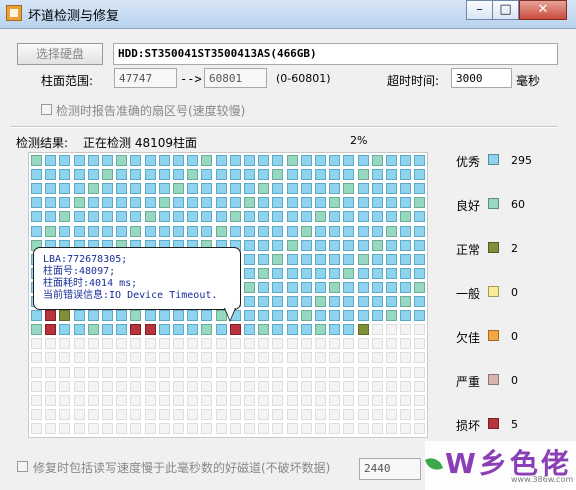  I want to click on timeout-field: 3000, so click(481, 78).